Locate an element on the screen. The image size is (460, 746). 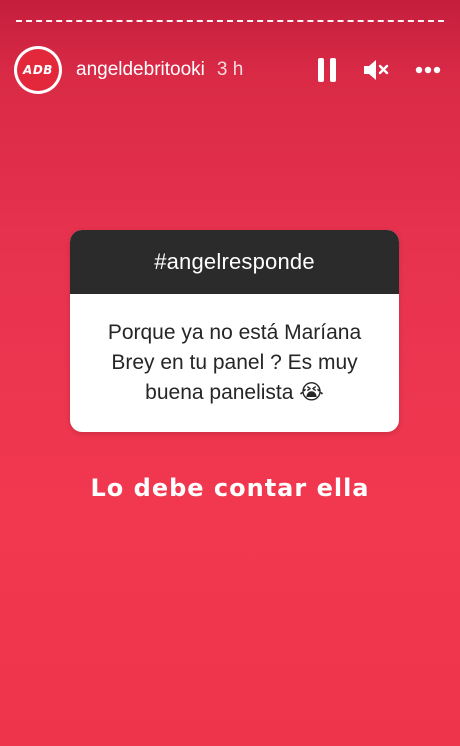
answer-text: Lo debe contar ella is located at coordinates (230, 488).